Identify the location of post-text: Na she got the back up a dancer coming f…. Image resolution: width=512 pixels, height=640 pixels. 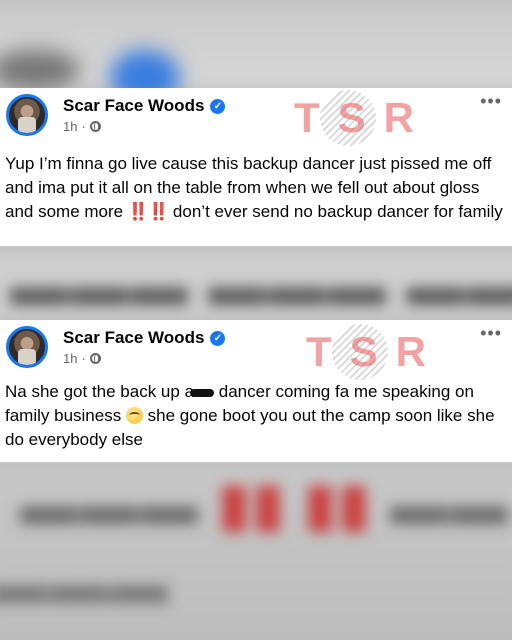
(254, 416).